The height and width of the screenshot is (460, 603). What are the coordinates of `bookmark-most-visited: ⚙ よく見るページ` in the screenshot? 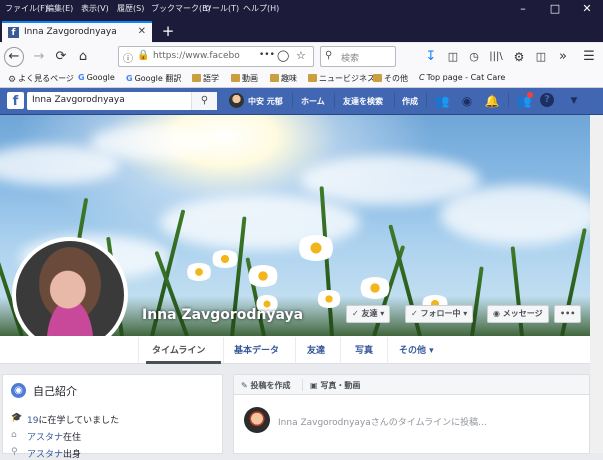 It's located at (41, 79).